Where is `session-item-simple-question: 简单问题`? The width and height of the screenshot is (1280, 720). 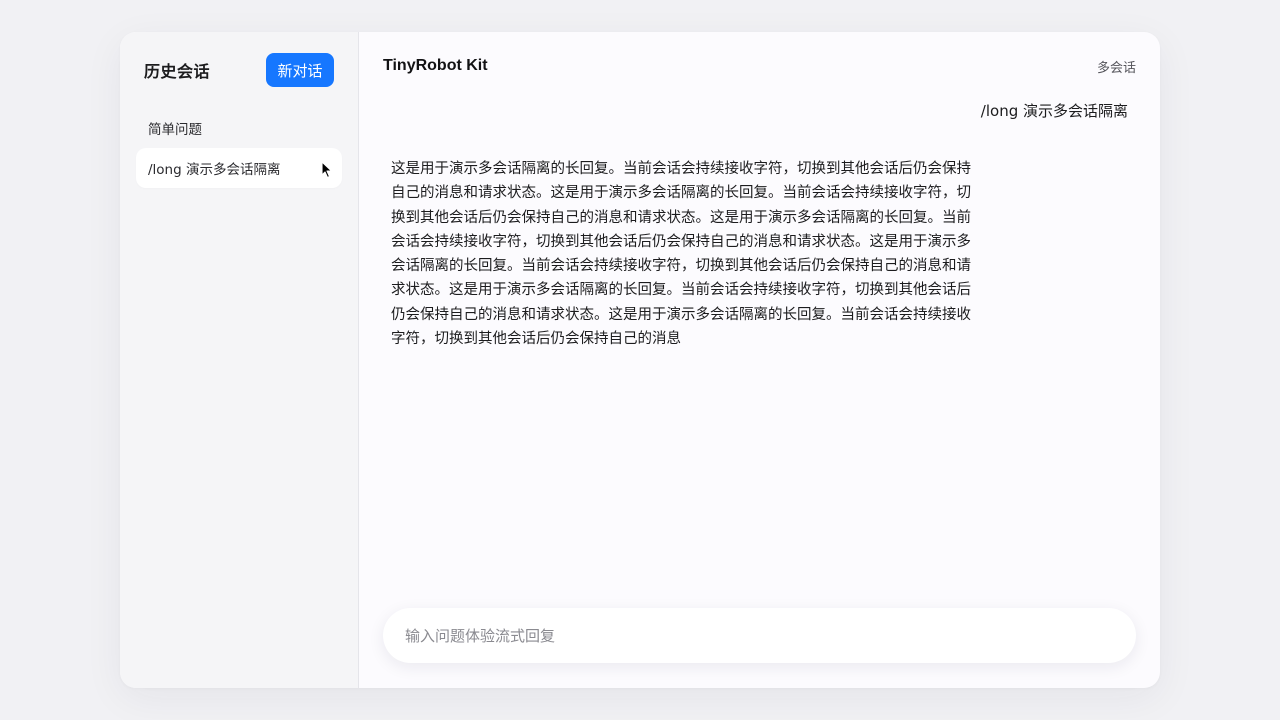
session-item-simple-question: 简单问题 is located at coordinates (239, 128).